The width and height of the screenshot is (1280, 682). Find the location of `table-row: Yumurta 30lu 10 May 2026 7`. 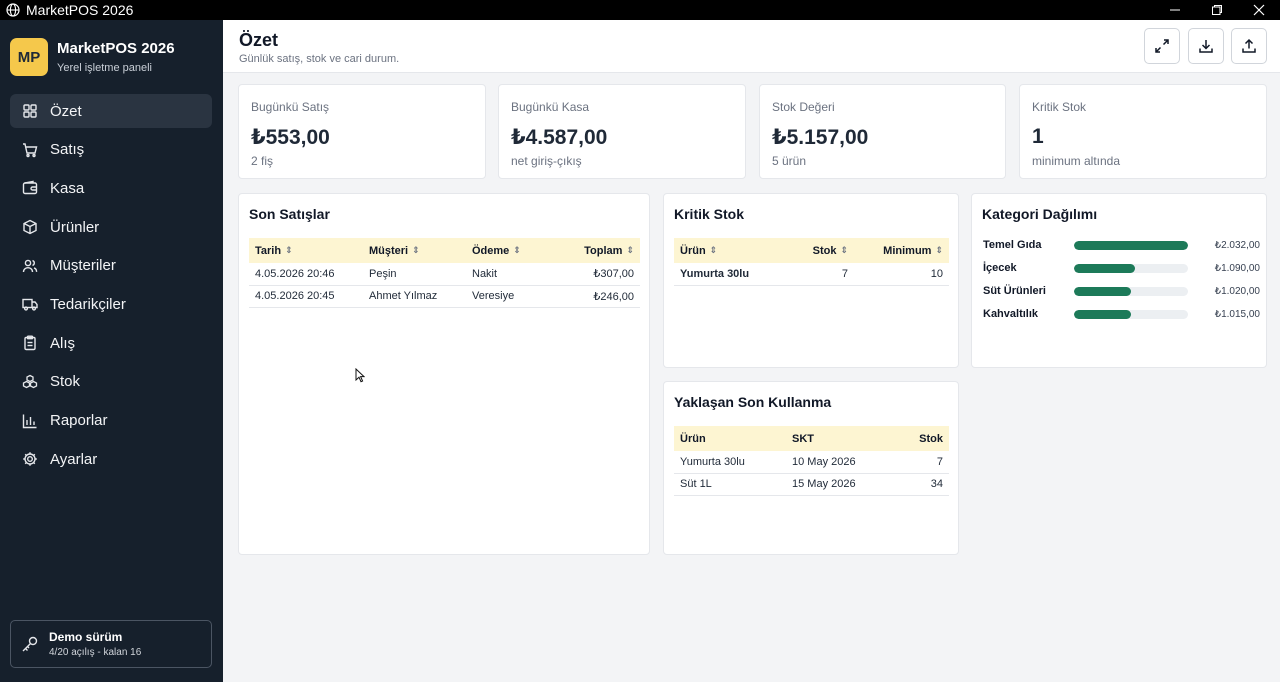

table-row: Yumurta 30lu 10 May 2026 7 is located at coordinates (811, 462).